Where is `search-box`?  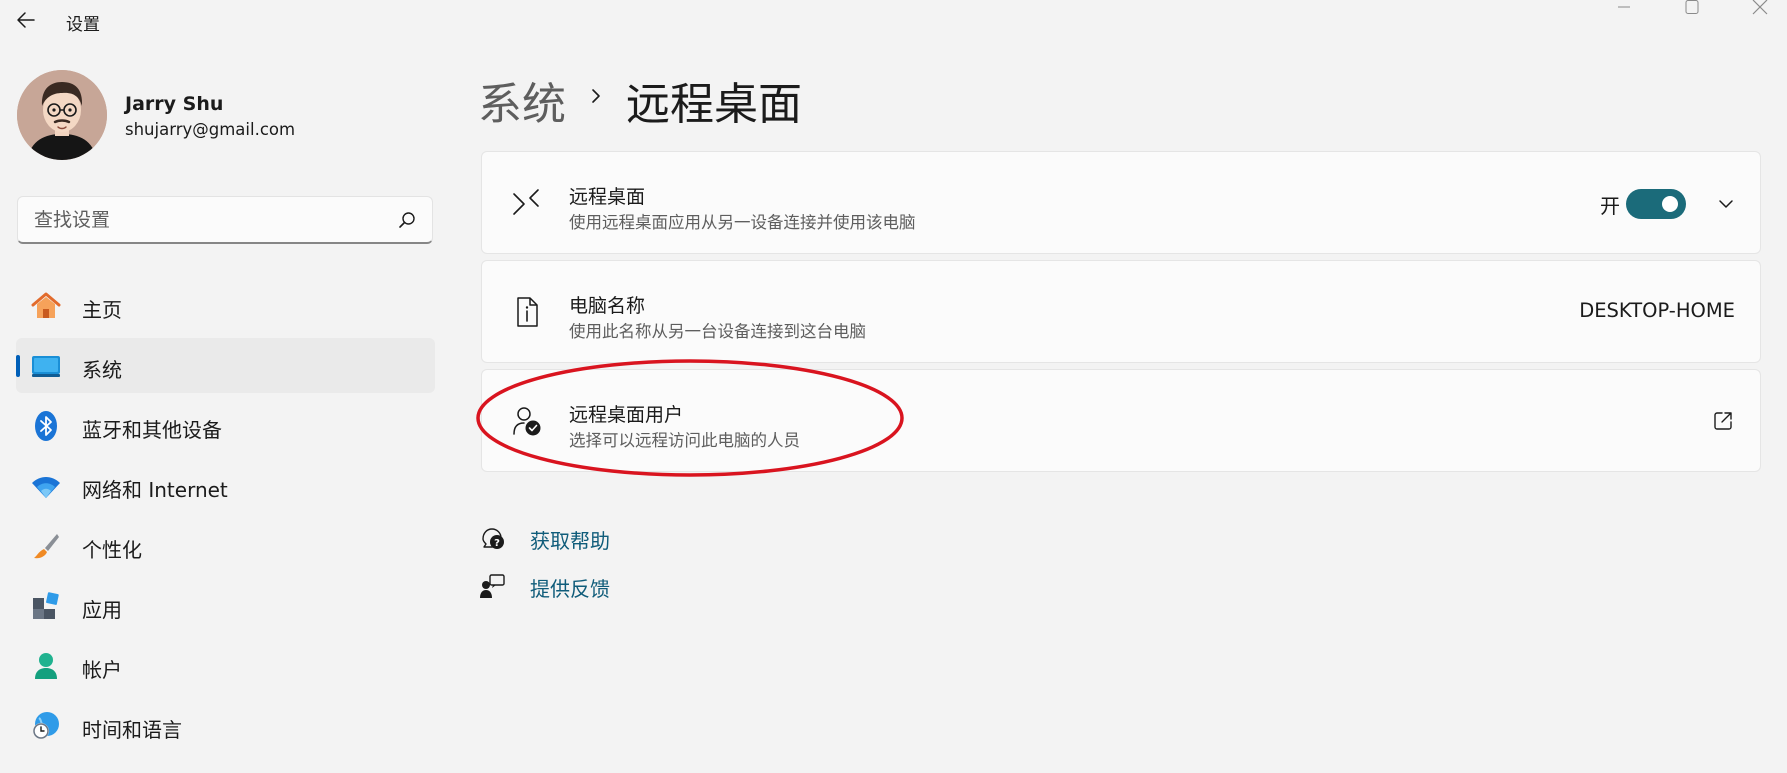
search-box is located at coordinates (225, 220).